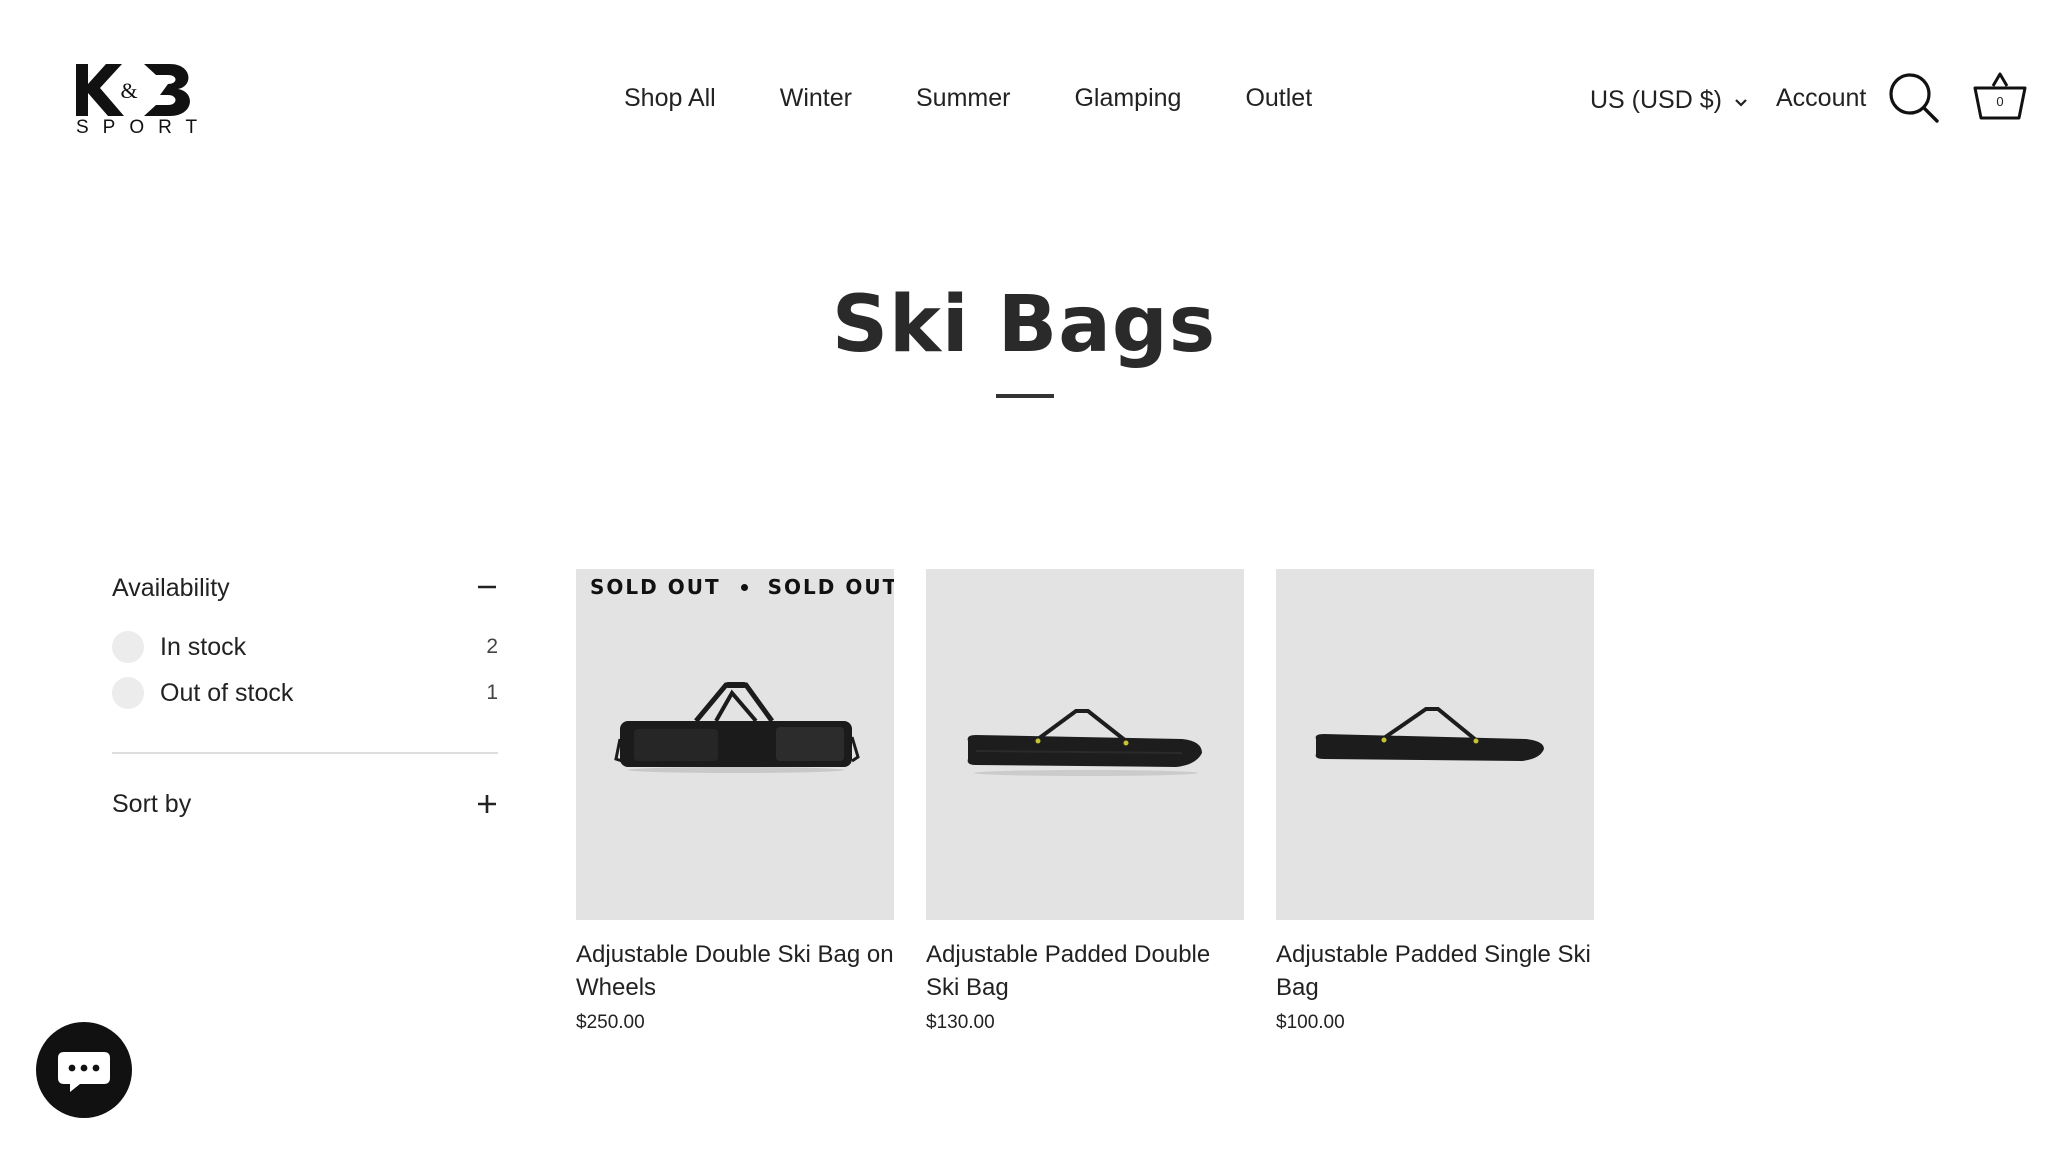  Describe the element at coordinates (1310, 1022) in the screenshot. I see `product-price: $100.00` at that location.